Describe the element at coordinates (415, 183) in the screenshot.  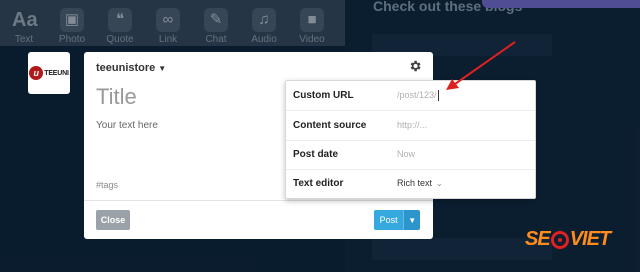
I see `text-editor-value: Rich text` at that location.